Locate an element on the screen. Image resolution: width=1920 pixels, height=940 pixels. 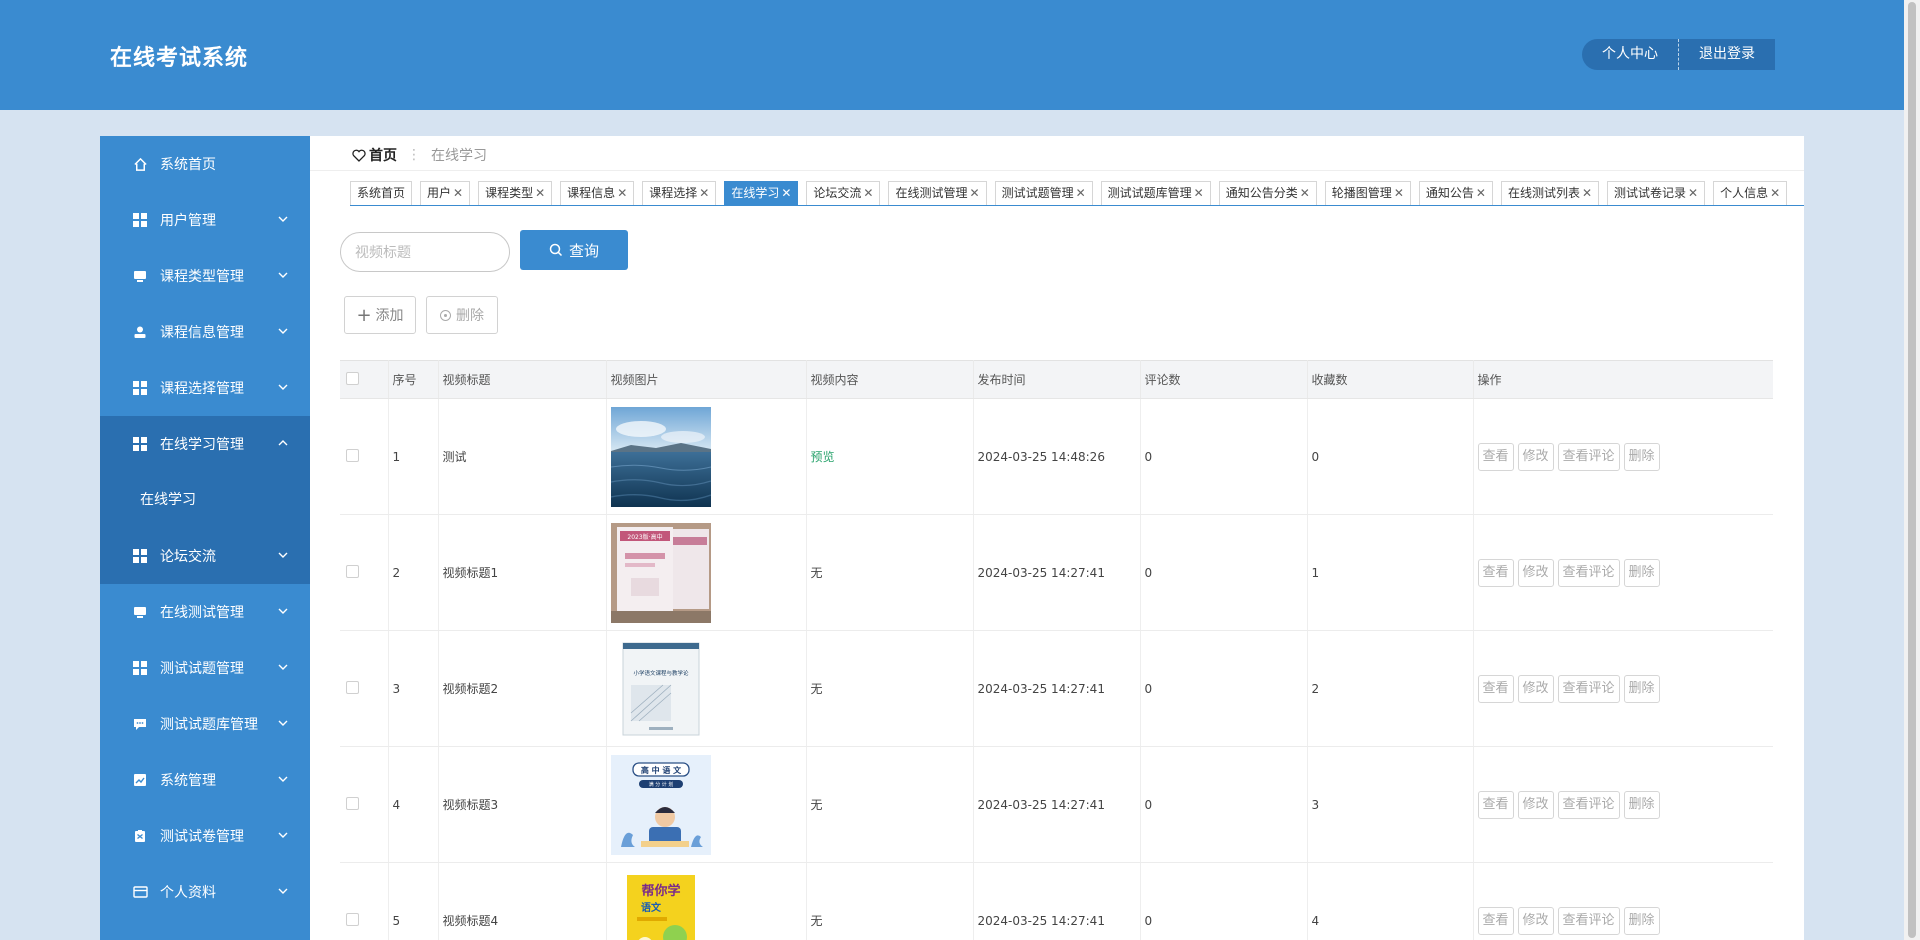
sidebar-item-home: 系统首页 is located at coordinates (205, 164).